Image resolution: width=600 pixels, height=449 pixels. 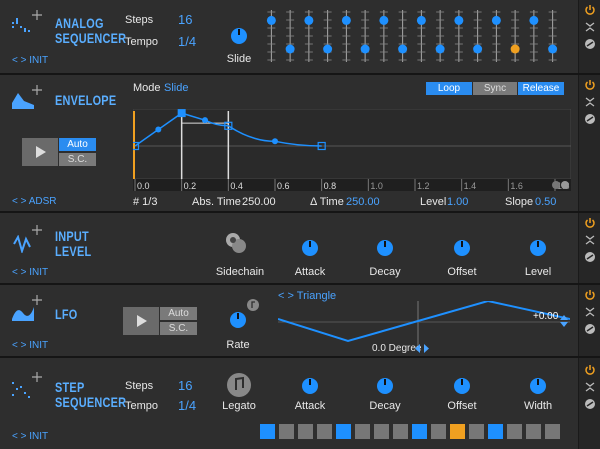 I want to click on step-sequencer-preset-nav: < > INIT, so click(x=30, y=436).